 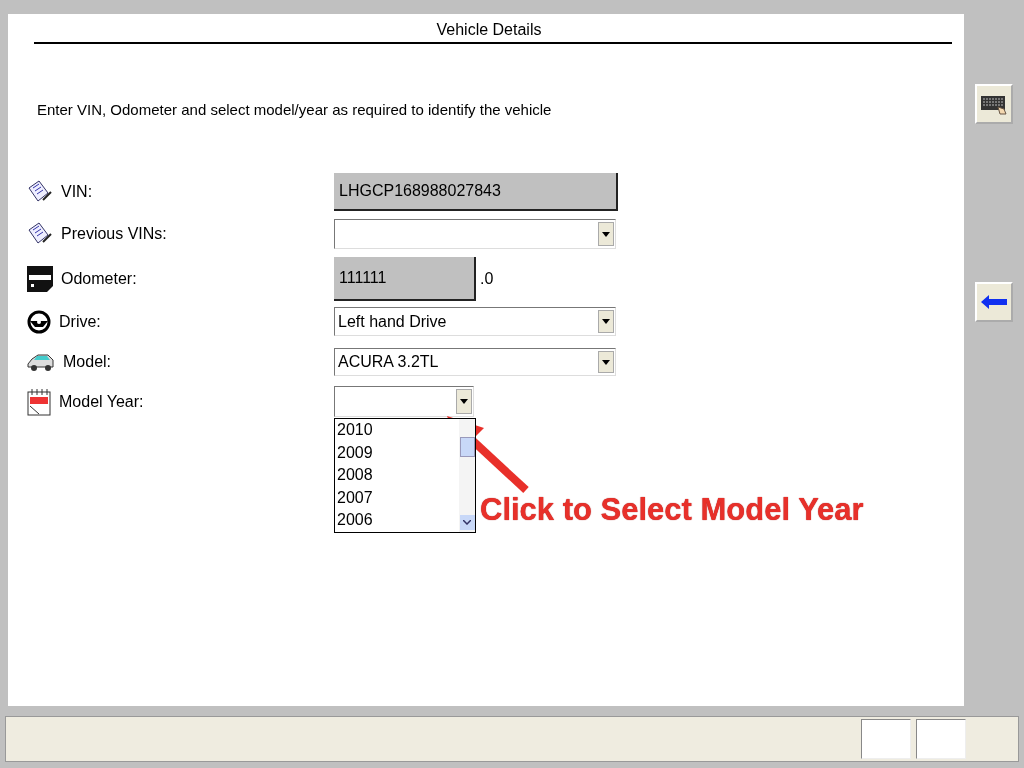 I want to click on instruction-text: Enter VIN, Odometer and select model/year as required to identify the vehicle, so click(x=295, y=110).